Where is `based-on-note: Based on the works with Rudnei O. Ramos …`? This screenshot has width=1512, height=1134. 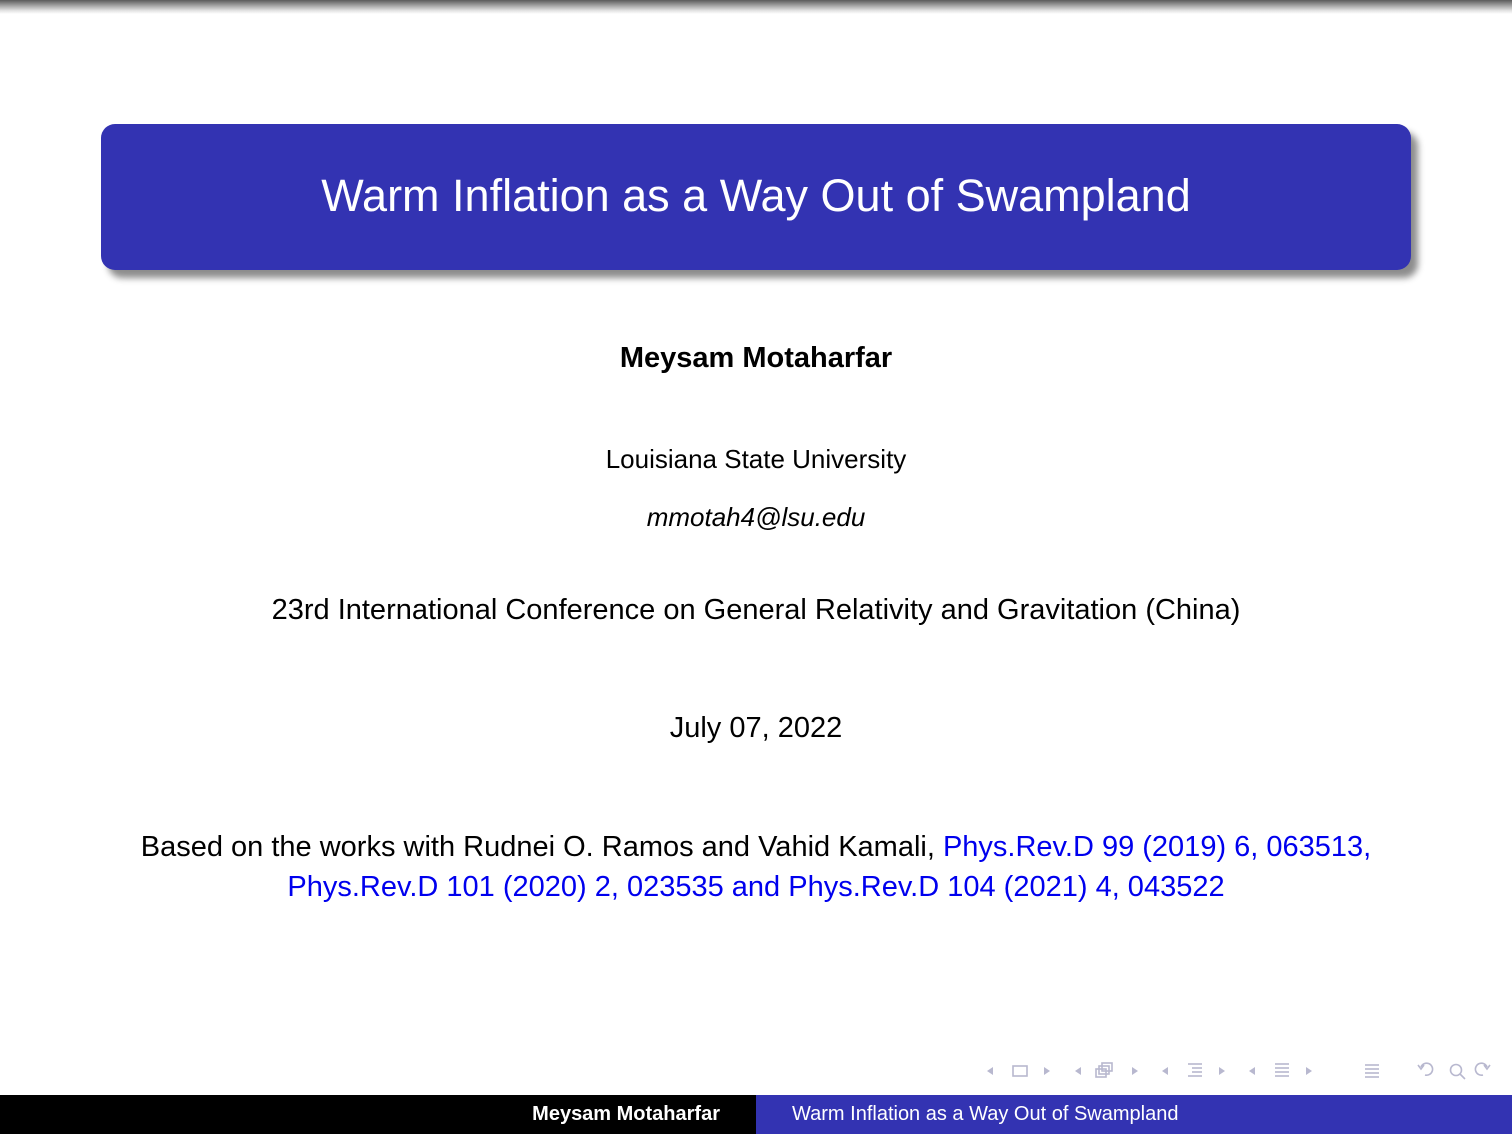
based-on-note: Based on the works with Rudnei O. Ramos … is located at coordinates (756, 867).